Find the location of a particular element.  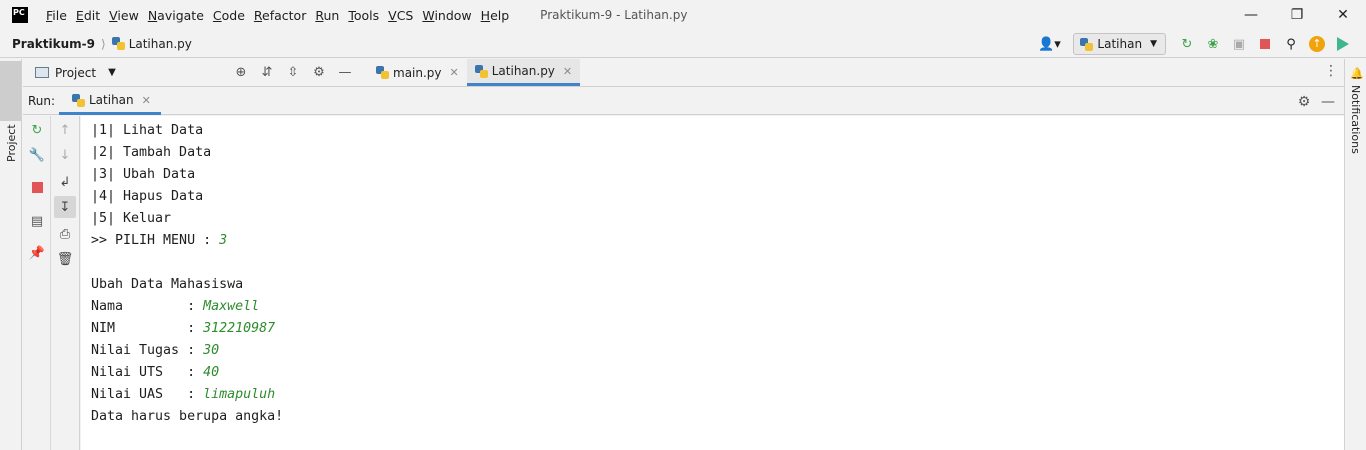

menu-item-tools: Tools is located at coordinates (363, 15).